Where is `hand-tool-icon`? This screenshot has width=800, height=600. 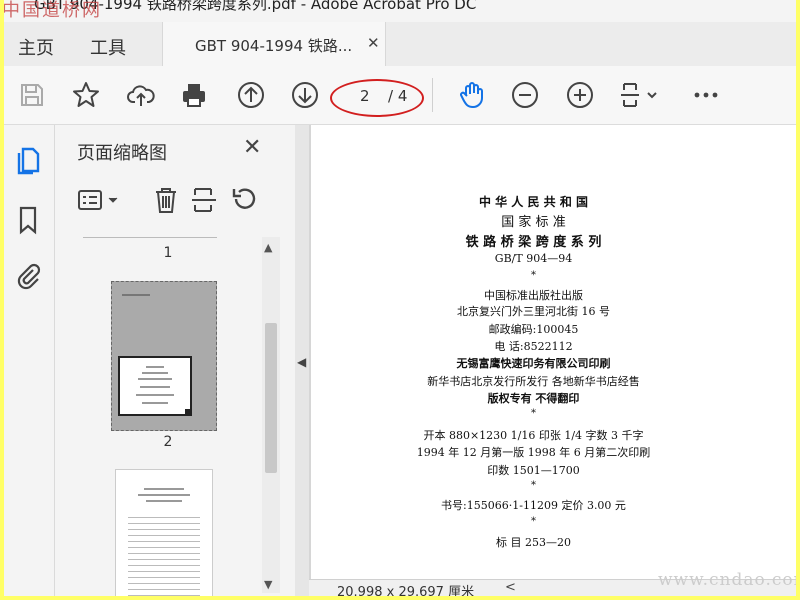
hand-tool-icon is located at coordinates (472, 95).